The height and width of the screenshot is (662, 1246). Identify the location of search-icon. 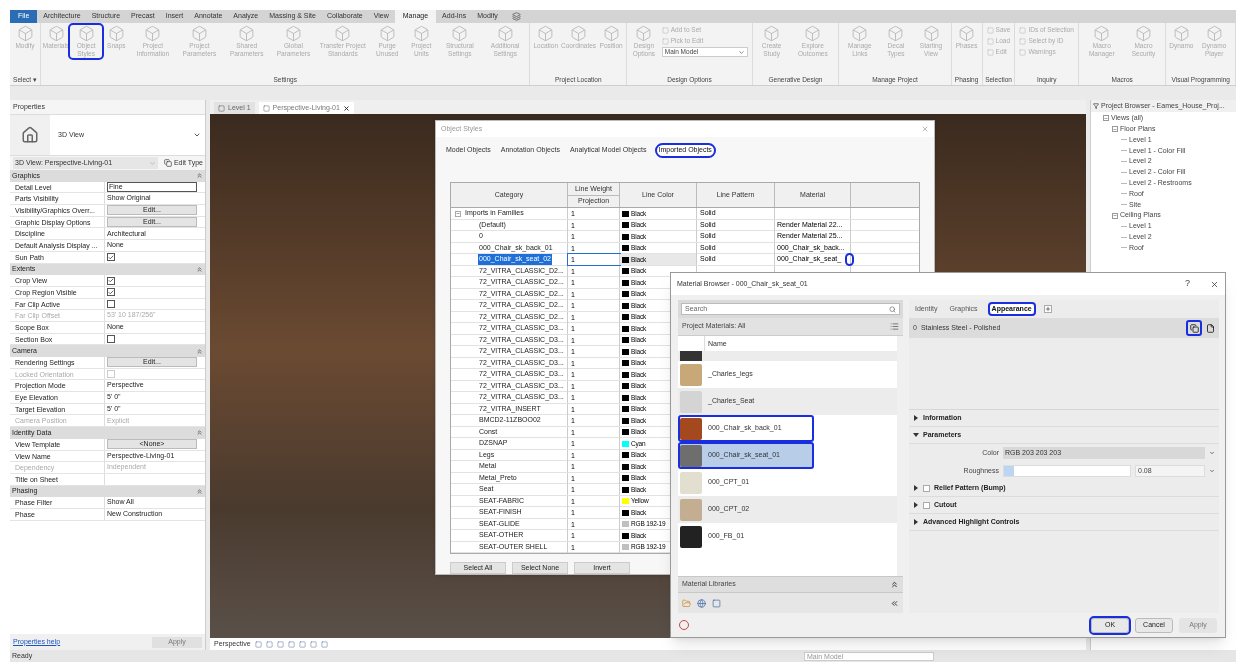
(892, 309).